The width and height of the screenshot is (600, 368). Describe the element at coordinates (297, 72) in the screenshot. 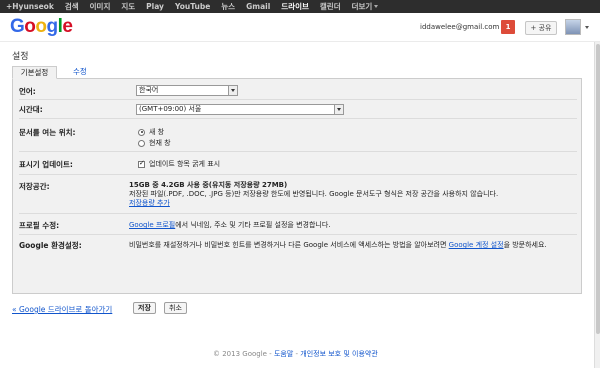

I see `settings-tabs: 기본설정 수정` at that location.